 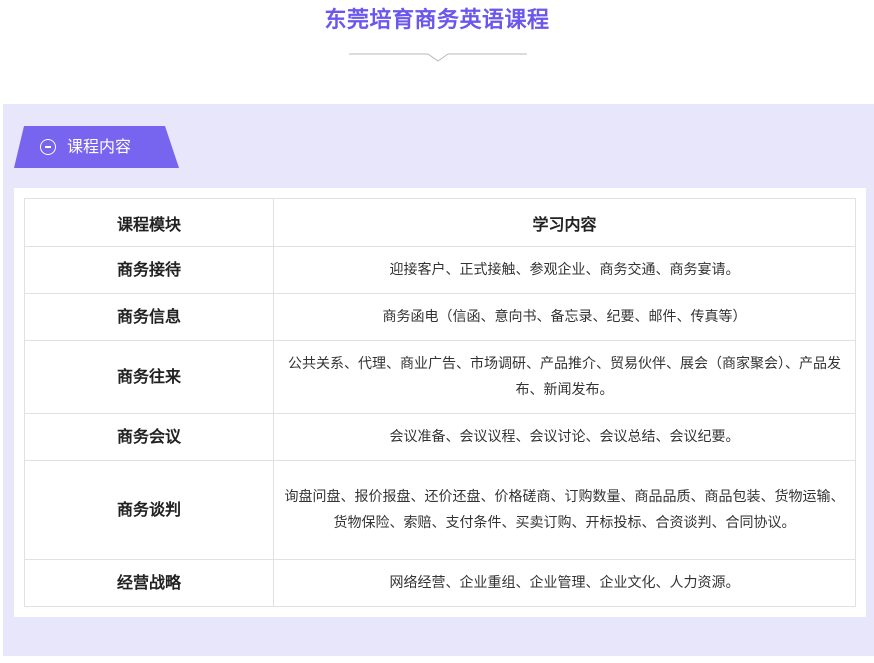 I want to click on table-header: 课程模块 学习内容, so click(x=440, y=222).